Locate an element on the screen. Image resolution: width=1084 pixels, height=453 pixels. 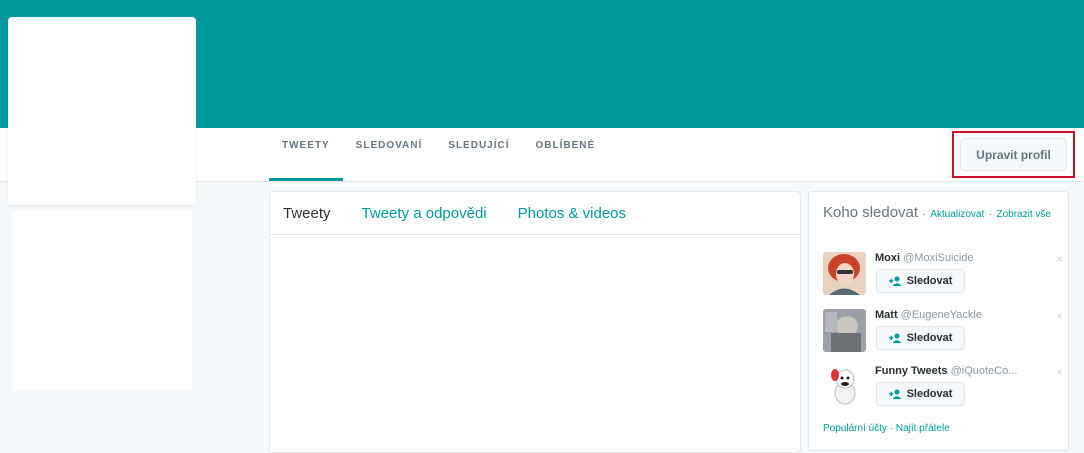
tab-following: SLEDOVANÍ is located at coordinates (389, 154).